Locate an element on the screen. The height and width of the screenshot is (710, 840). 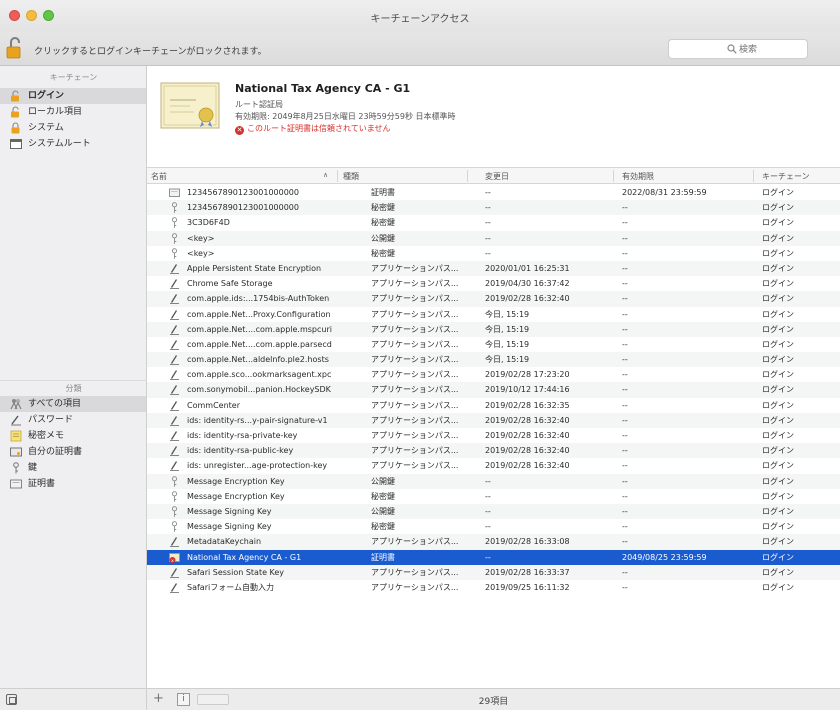
copy-button is located at coordinates (213, 699).